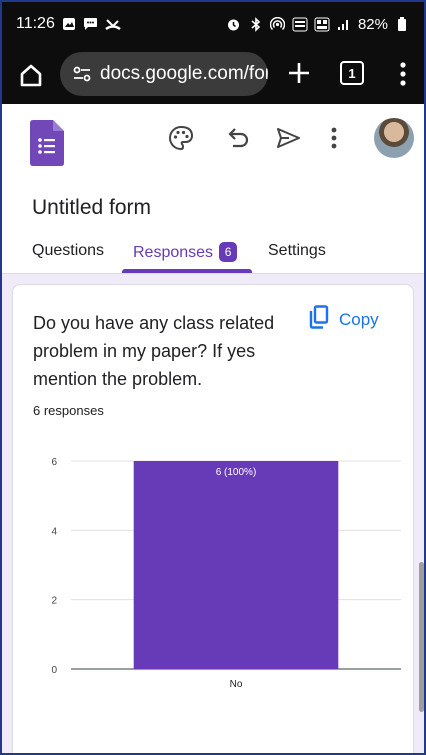 This screenshot has height=755, width=426. I want to click on bar-data-label: 6 (100%), so click(236, 472).